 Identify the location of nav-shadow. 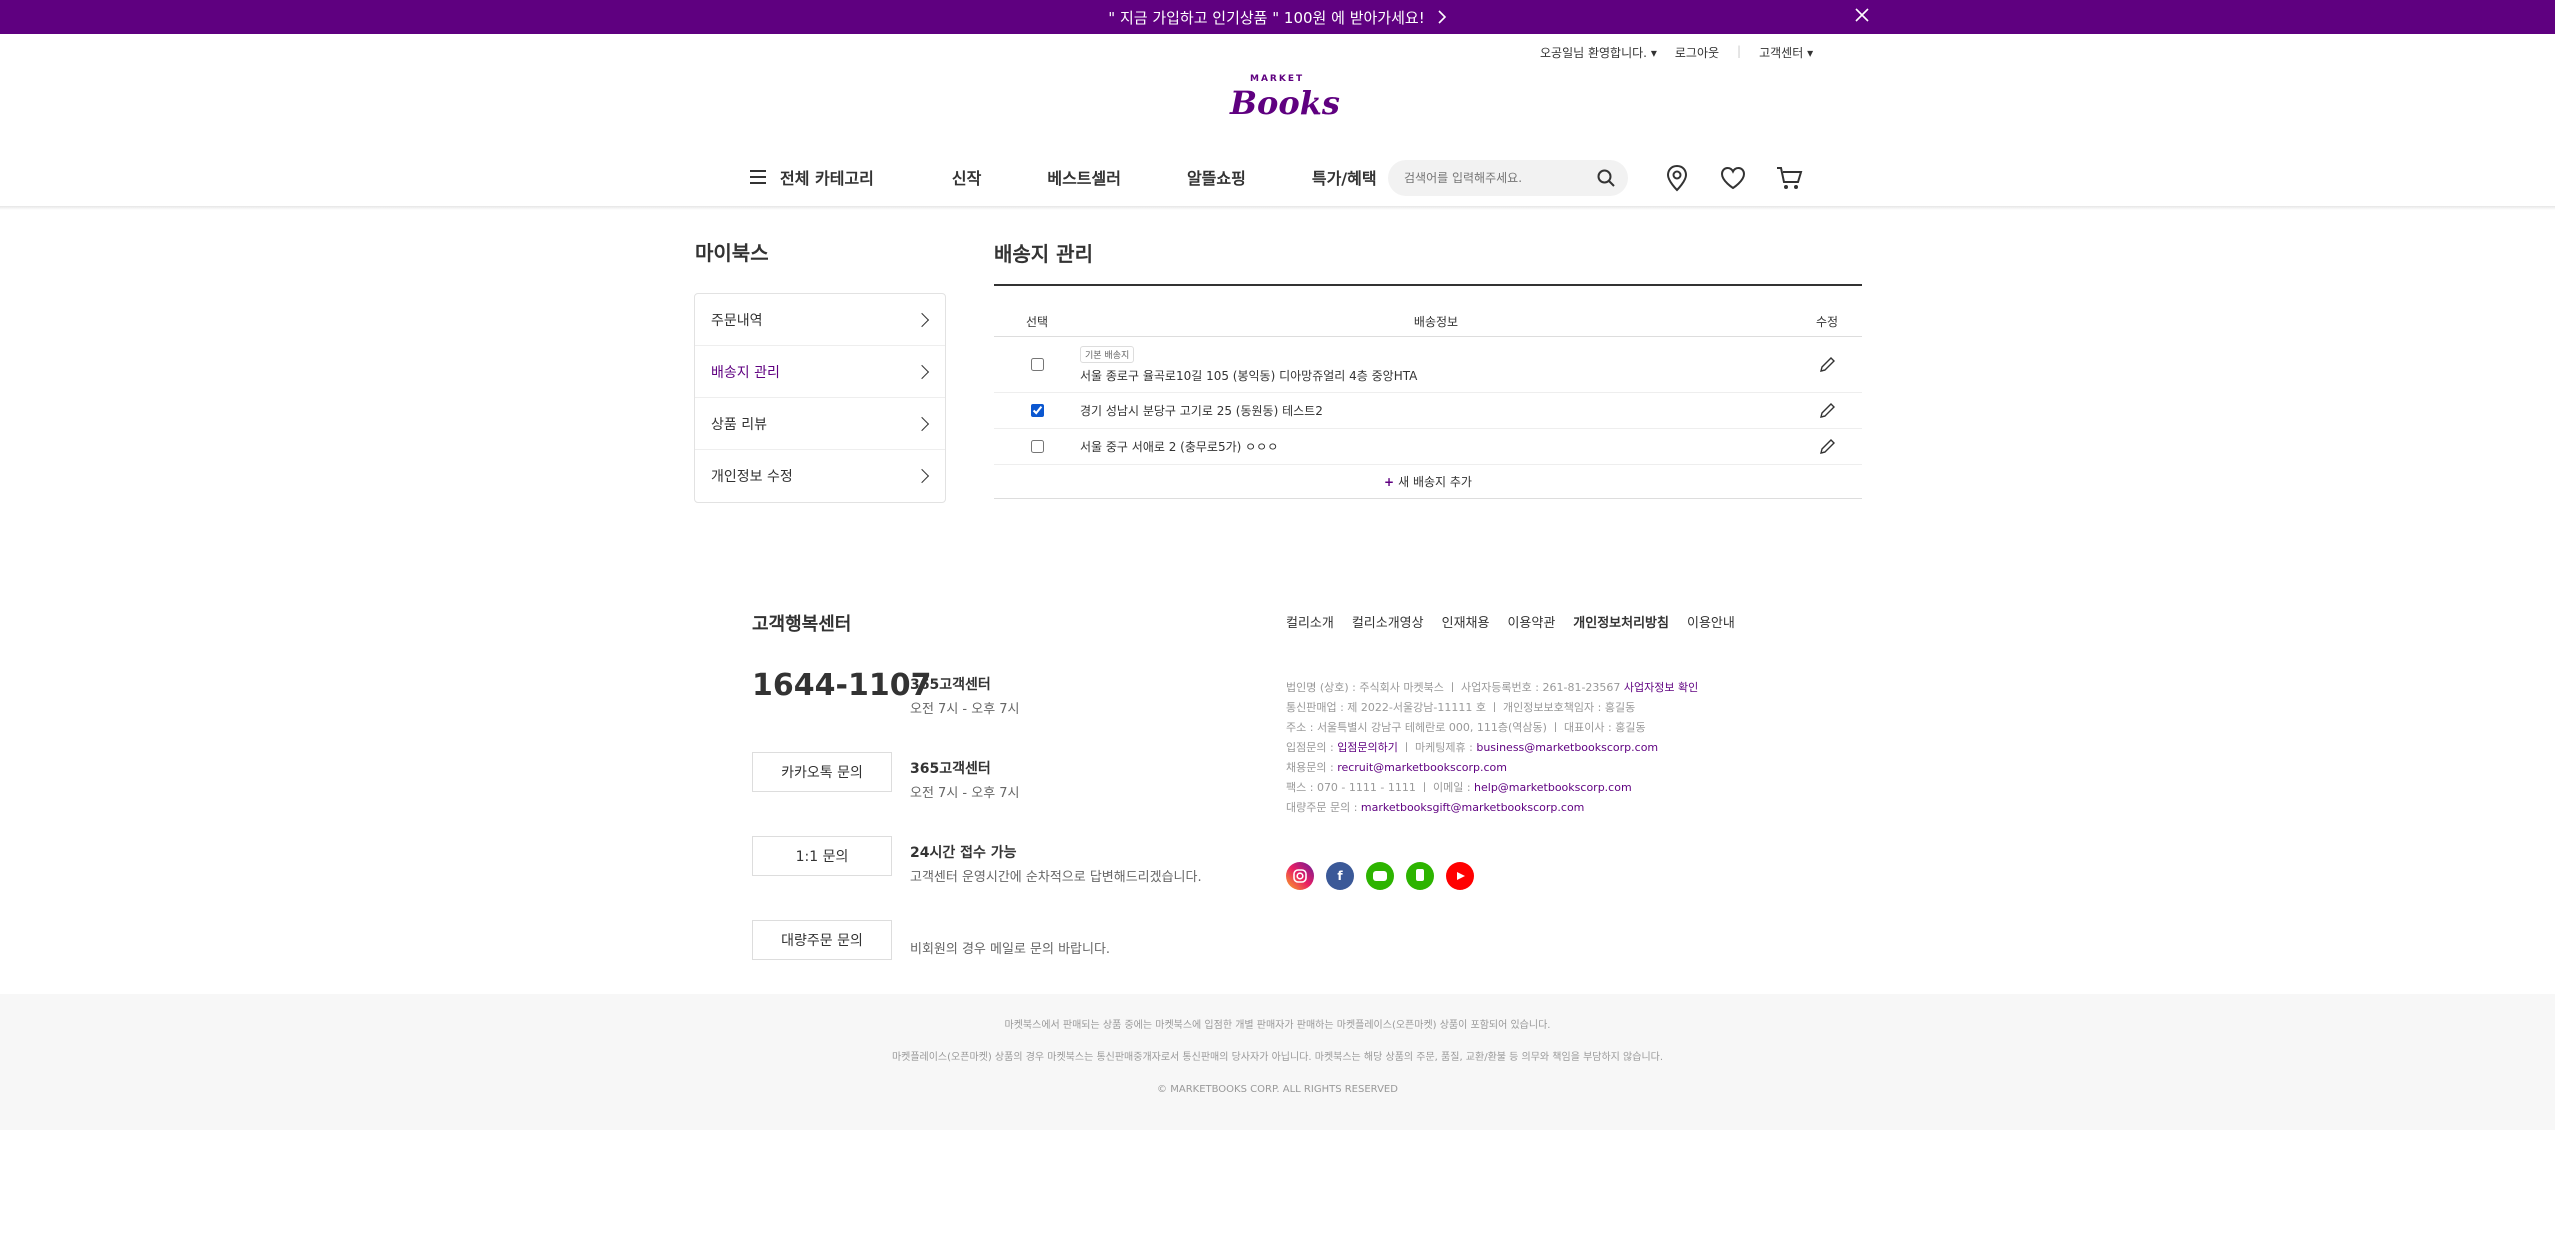
(1277, 208).